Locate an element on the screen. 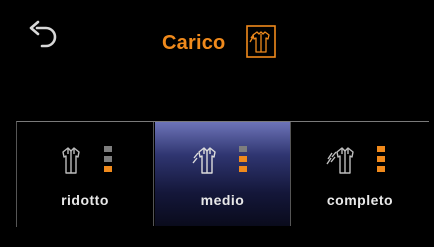 This screenshot has height=247, width=434. load-option-label: completo is located at coordinates (360, 200).